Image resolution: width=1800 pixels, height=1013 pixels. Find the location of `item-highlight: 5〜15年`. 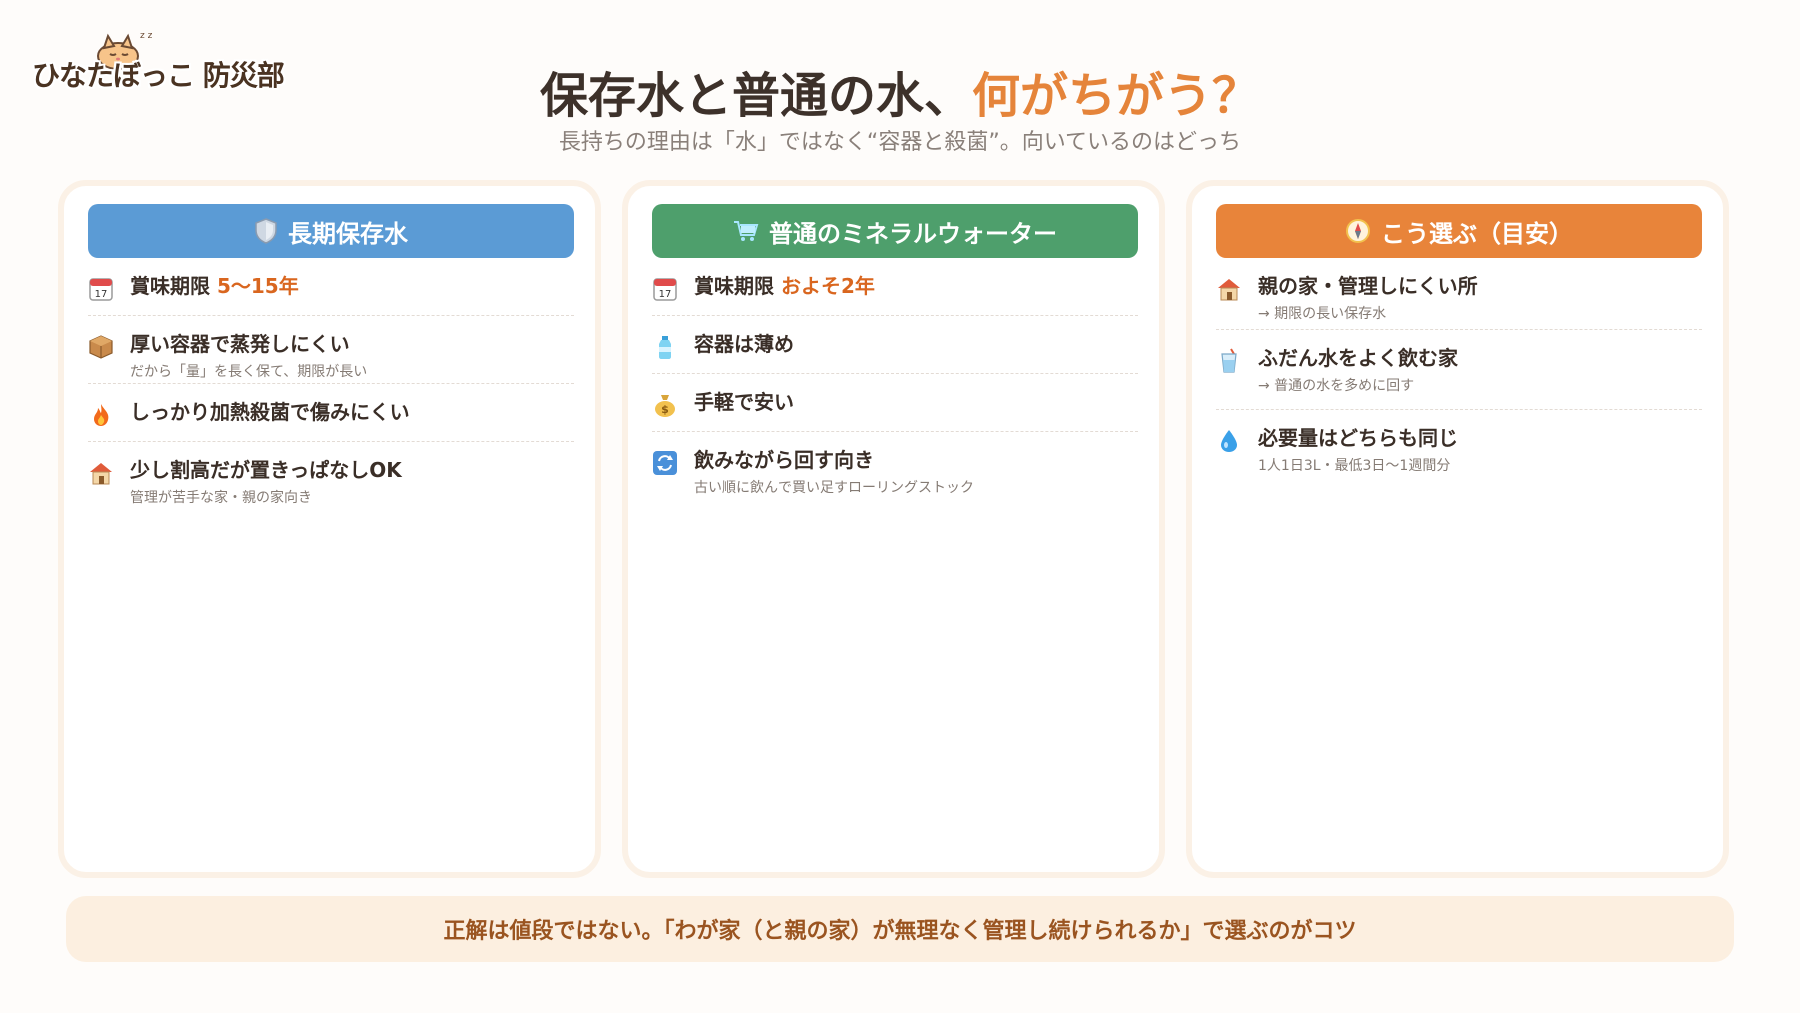

item-highlight: 5〜15年 is located at coordinates (257, 286).